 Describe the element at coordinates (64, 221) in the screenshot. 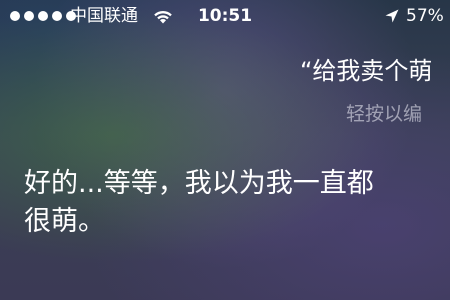

I see `siri-response-line: 很萌。` at that location.